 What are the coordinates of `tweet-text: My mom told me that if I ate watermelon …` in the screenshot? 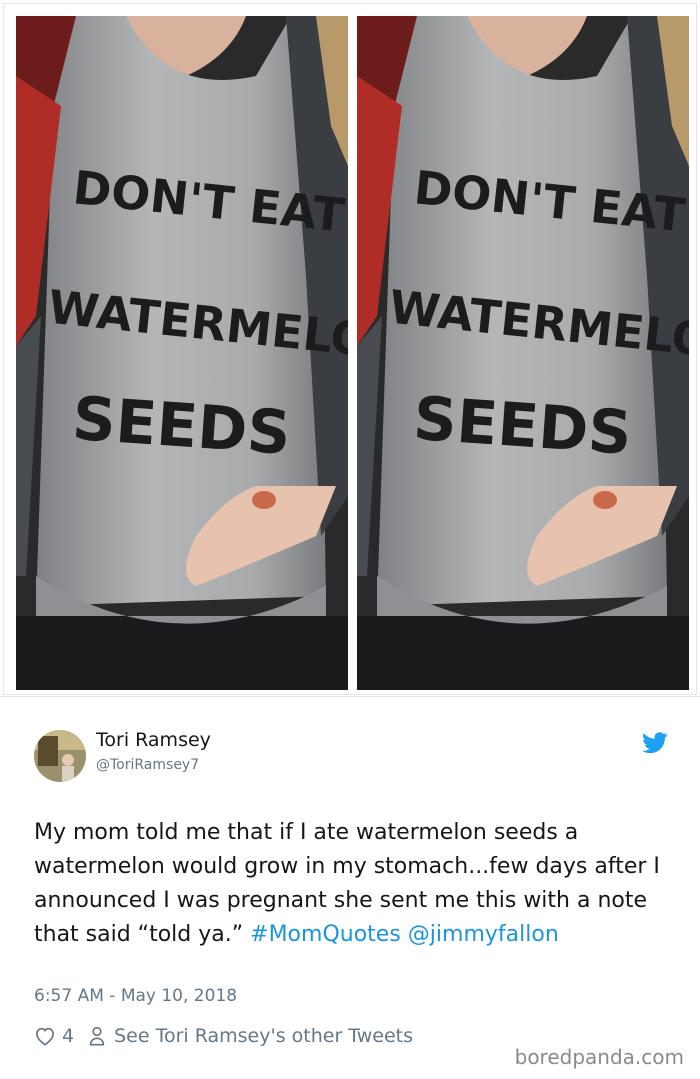 It's located at (354, 884).